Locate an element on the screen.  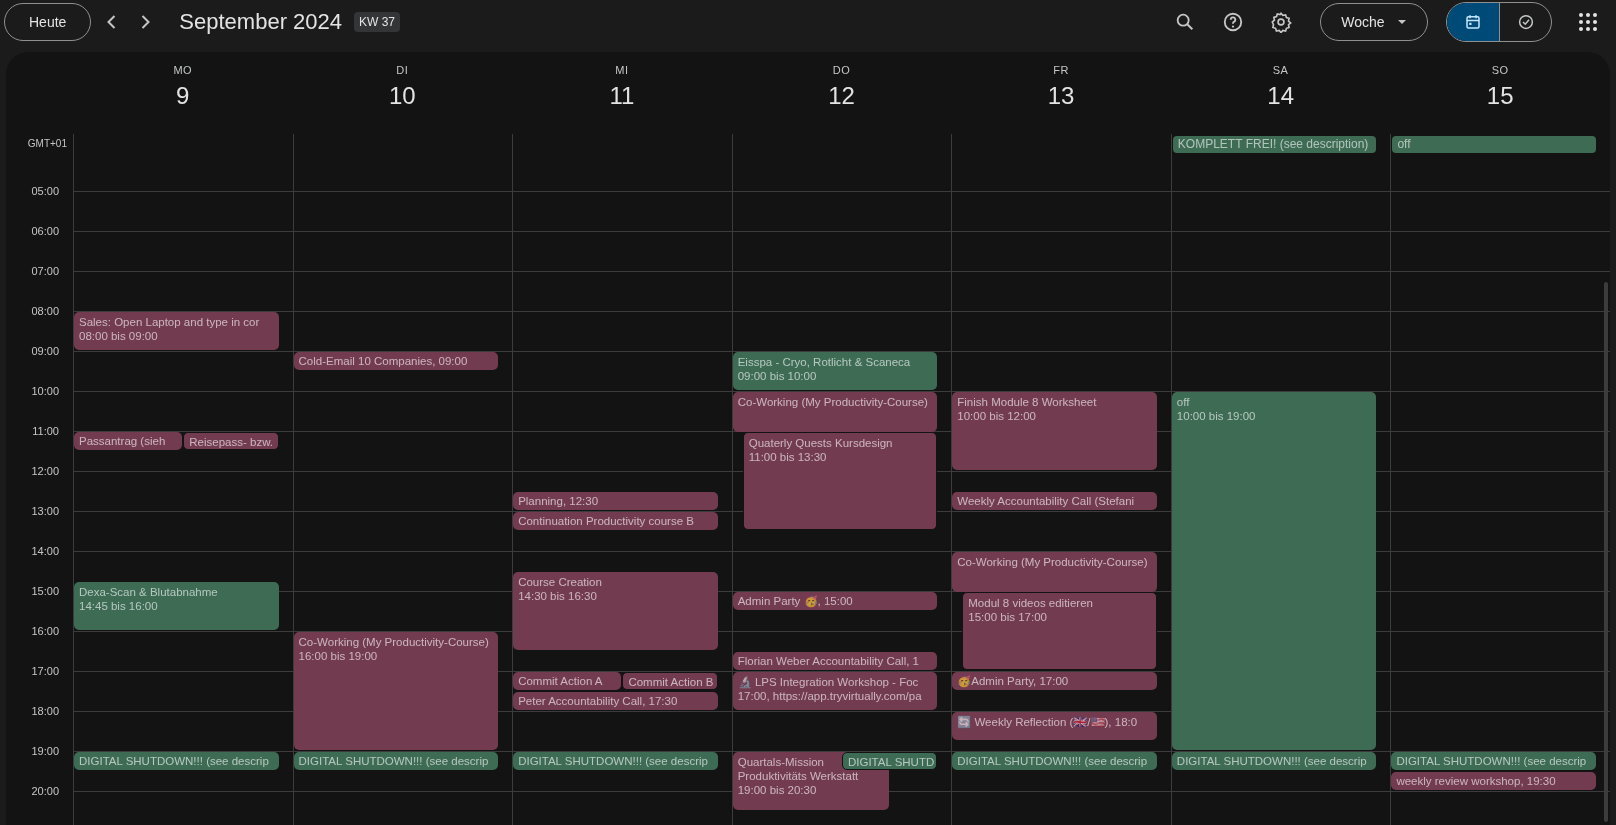
day-number: 12 is located at coordinates (841, 96).